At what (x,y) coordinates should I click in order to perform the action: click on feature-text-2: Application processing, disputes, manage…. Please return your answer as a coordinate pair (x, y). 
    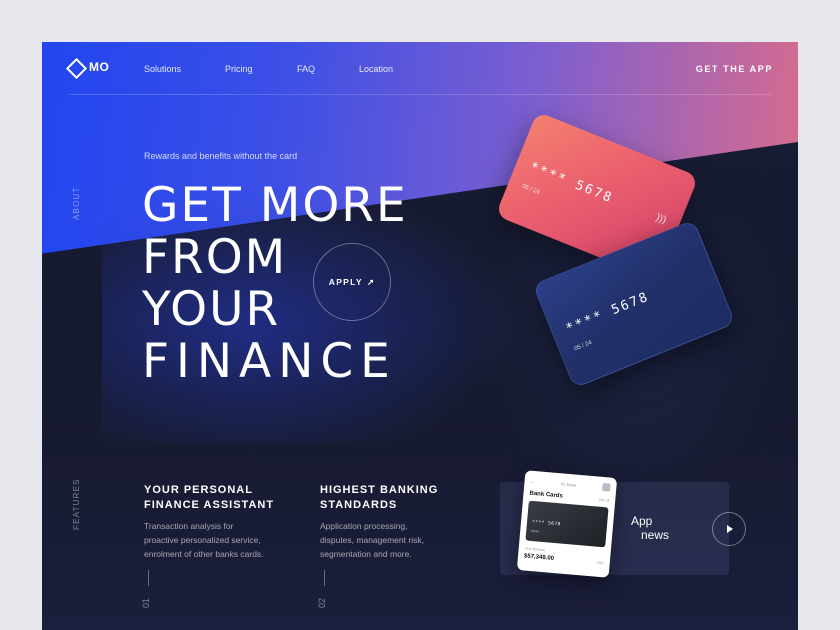
    Looking at the image, I should click on (390, 540).